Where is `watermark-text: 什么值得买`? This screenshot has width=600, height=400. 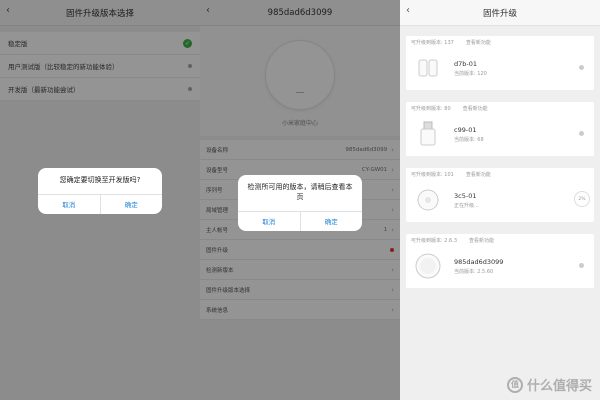
watermark-text: 什么值得买 is located at coordinates (559, 386).